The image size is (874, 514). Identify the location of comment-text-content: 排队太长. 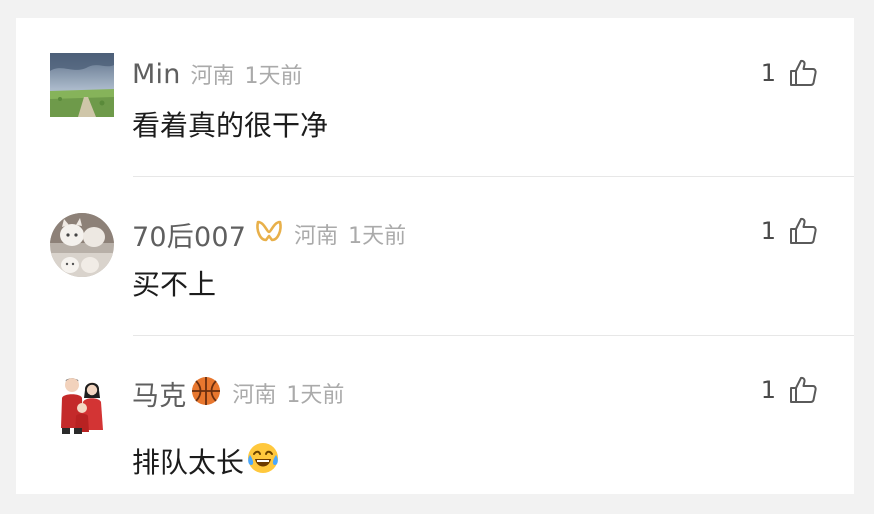
(188, 462).